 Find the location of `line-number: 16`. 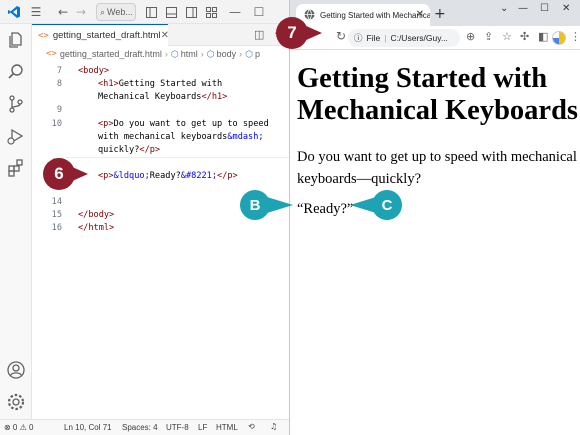

line-number: 16 is located at coordinates (56, 228).